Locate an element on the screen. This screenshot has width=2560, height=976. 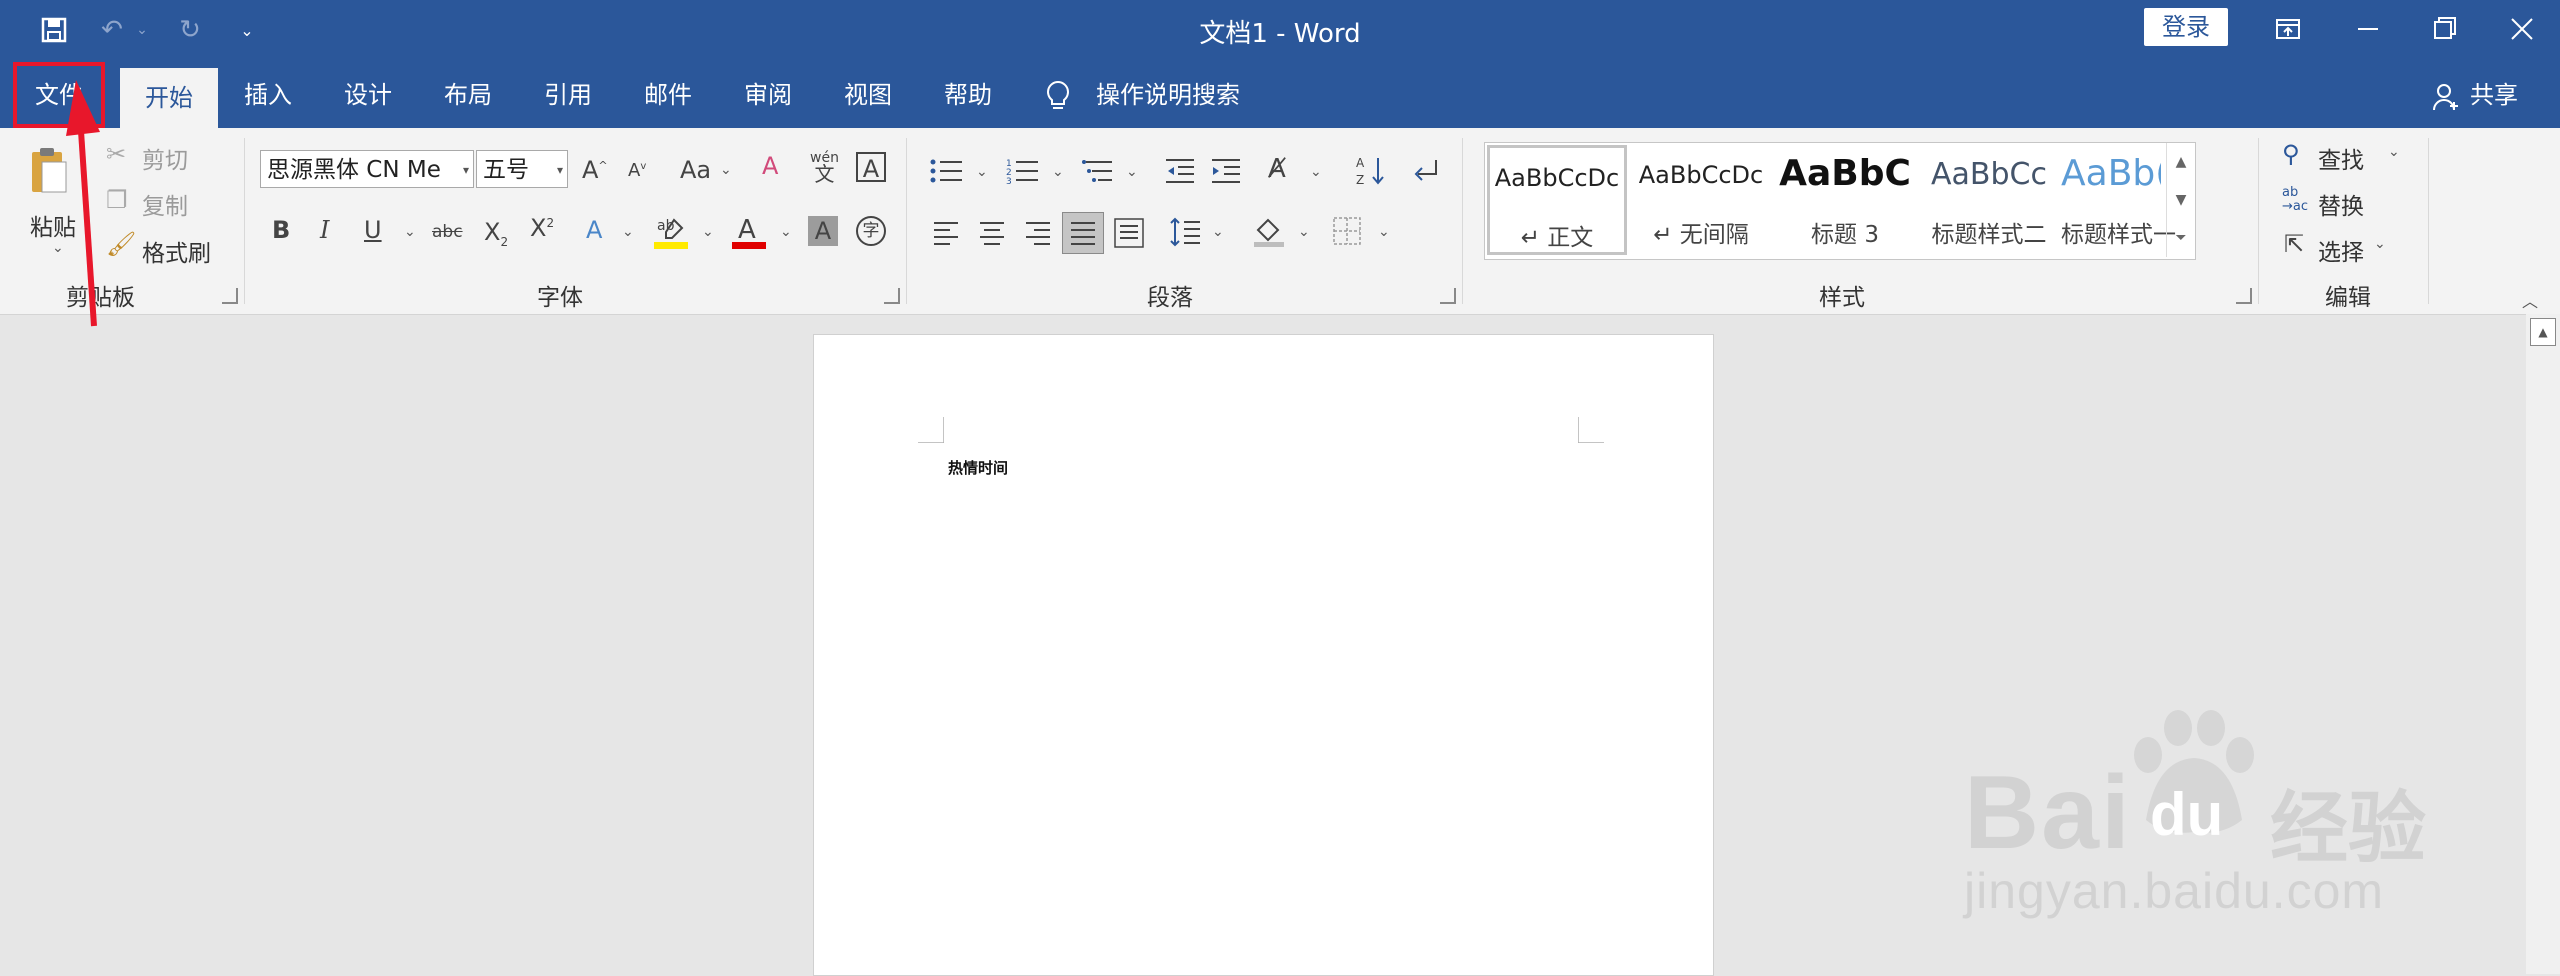
bullets-icon is located at coordinates (947, 171).